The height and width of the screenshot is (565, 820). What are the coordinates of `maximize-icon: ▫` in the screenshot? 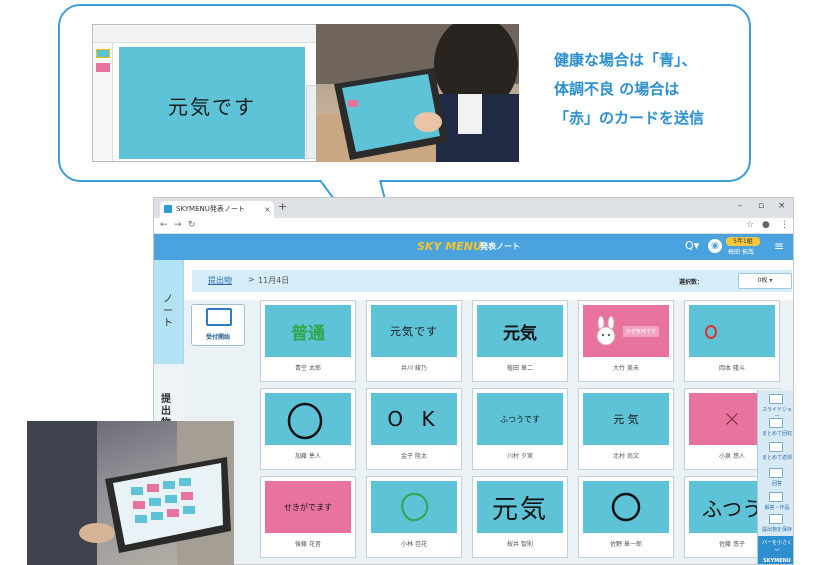 It's located at (761, 206).